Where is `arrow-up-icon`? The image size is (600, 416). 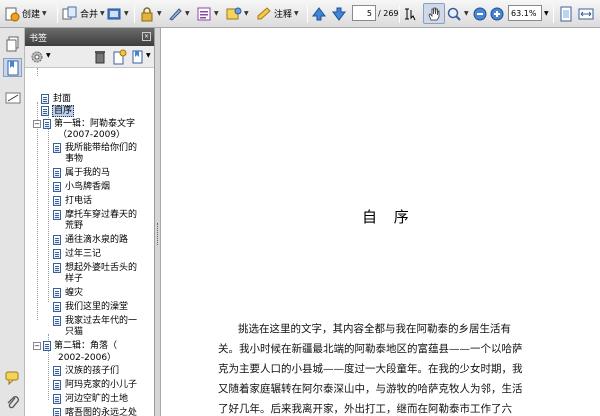
arrow-up-icon is located at coordinates (319, 14).